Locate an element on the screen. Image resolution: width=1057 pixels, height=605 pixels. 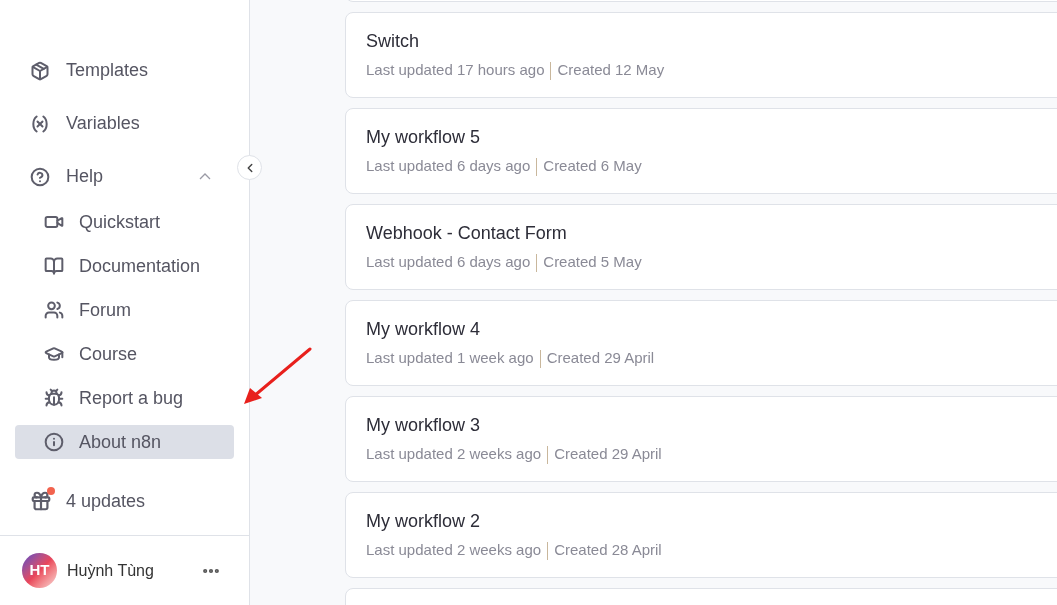
sidebar-subitem: Documentation is located at coordinates (124, 266).